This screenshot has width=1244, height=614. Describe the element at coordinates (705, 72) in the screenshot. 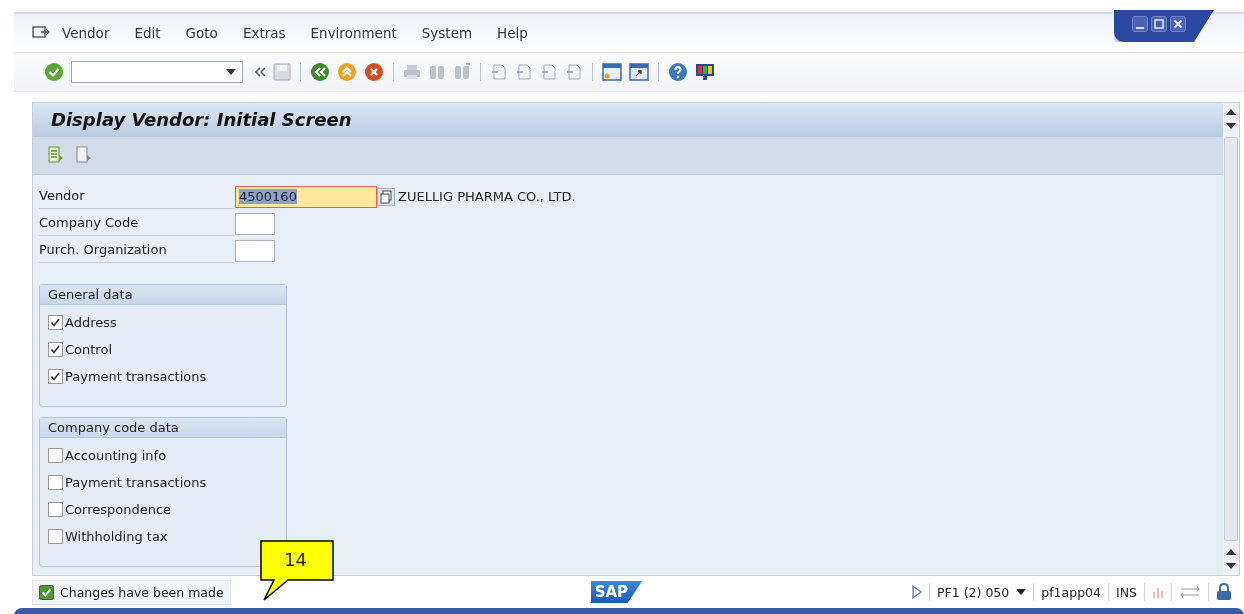

I see `monitor-icon` at that location.